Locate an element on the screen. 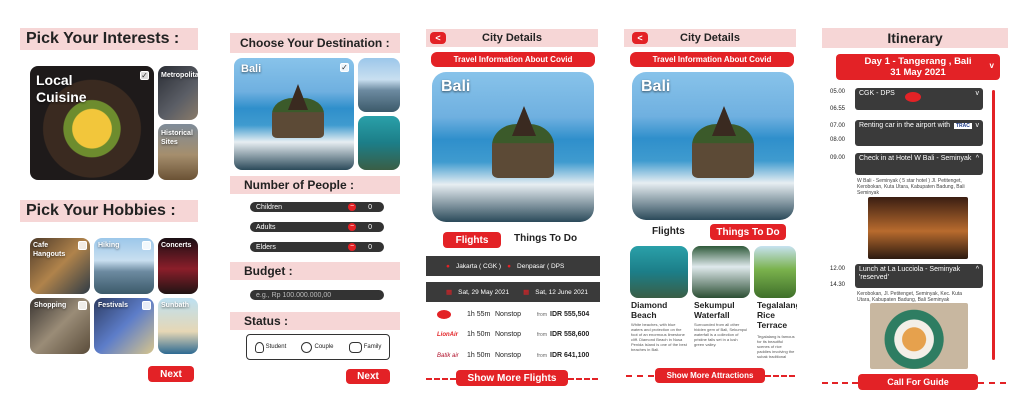 The image size is (1024, 410). attraction-name: Sekumpul Waterfall is located at coordinates (722, 310).